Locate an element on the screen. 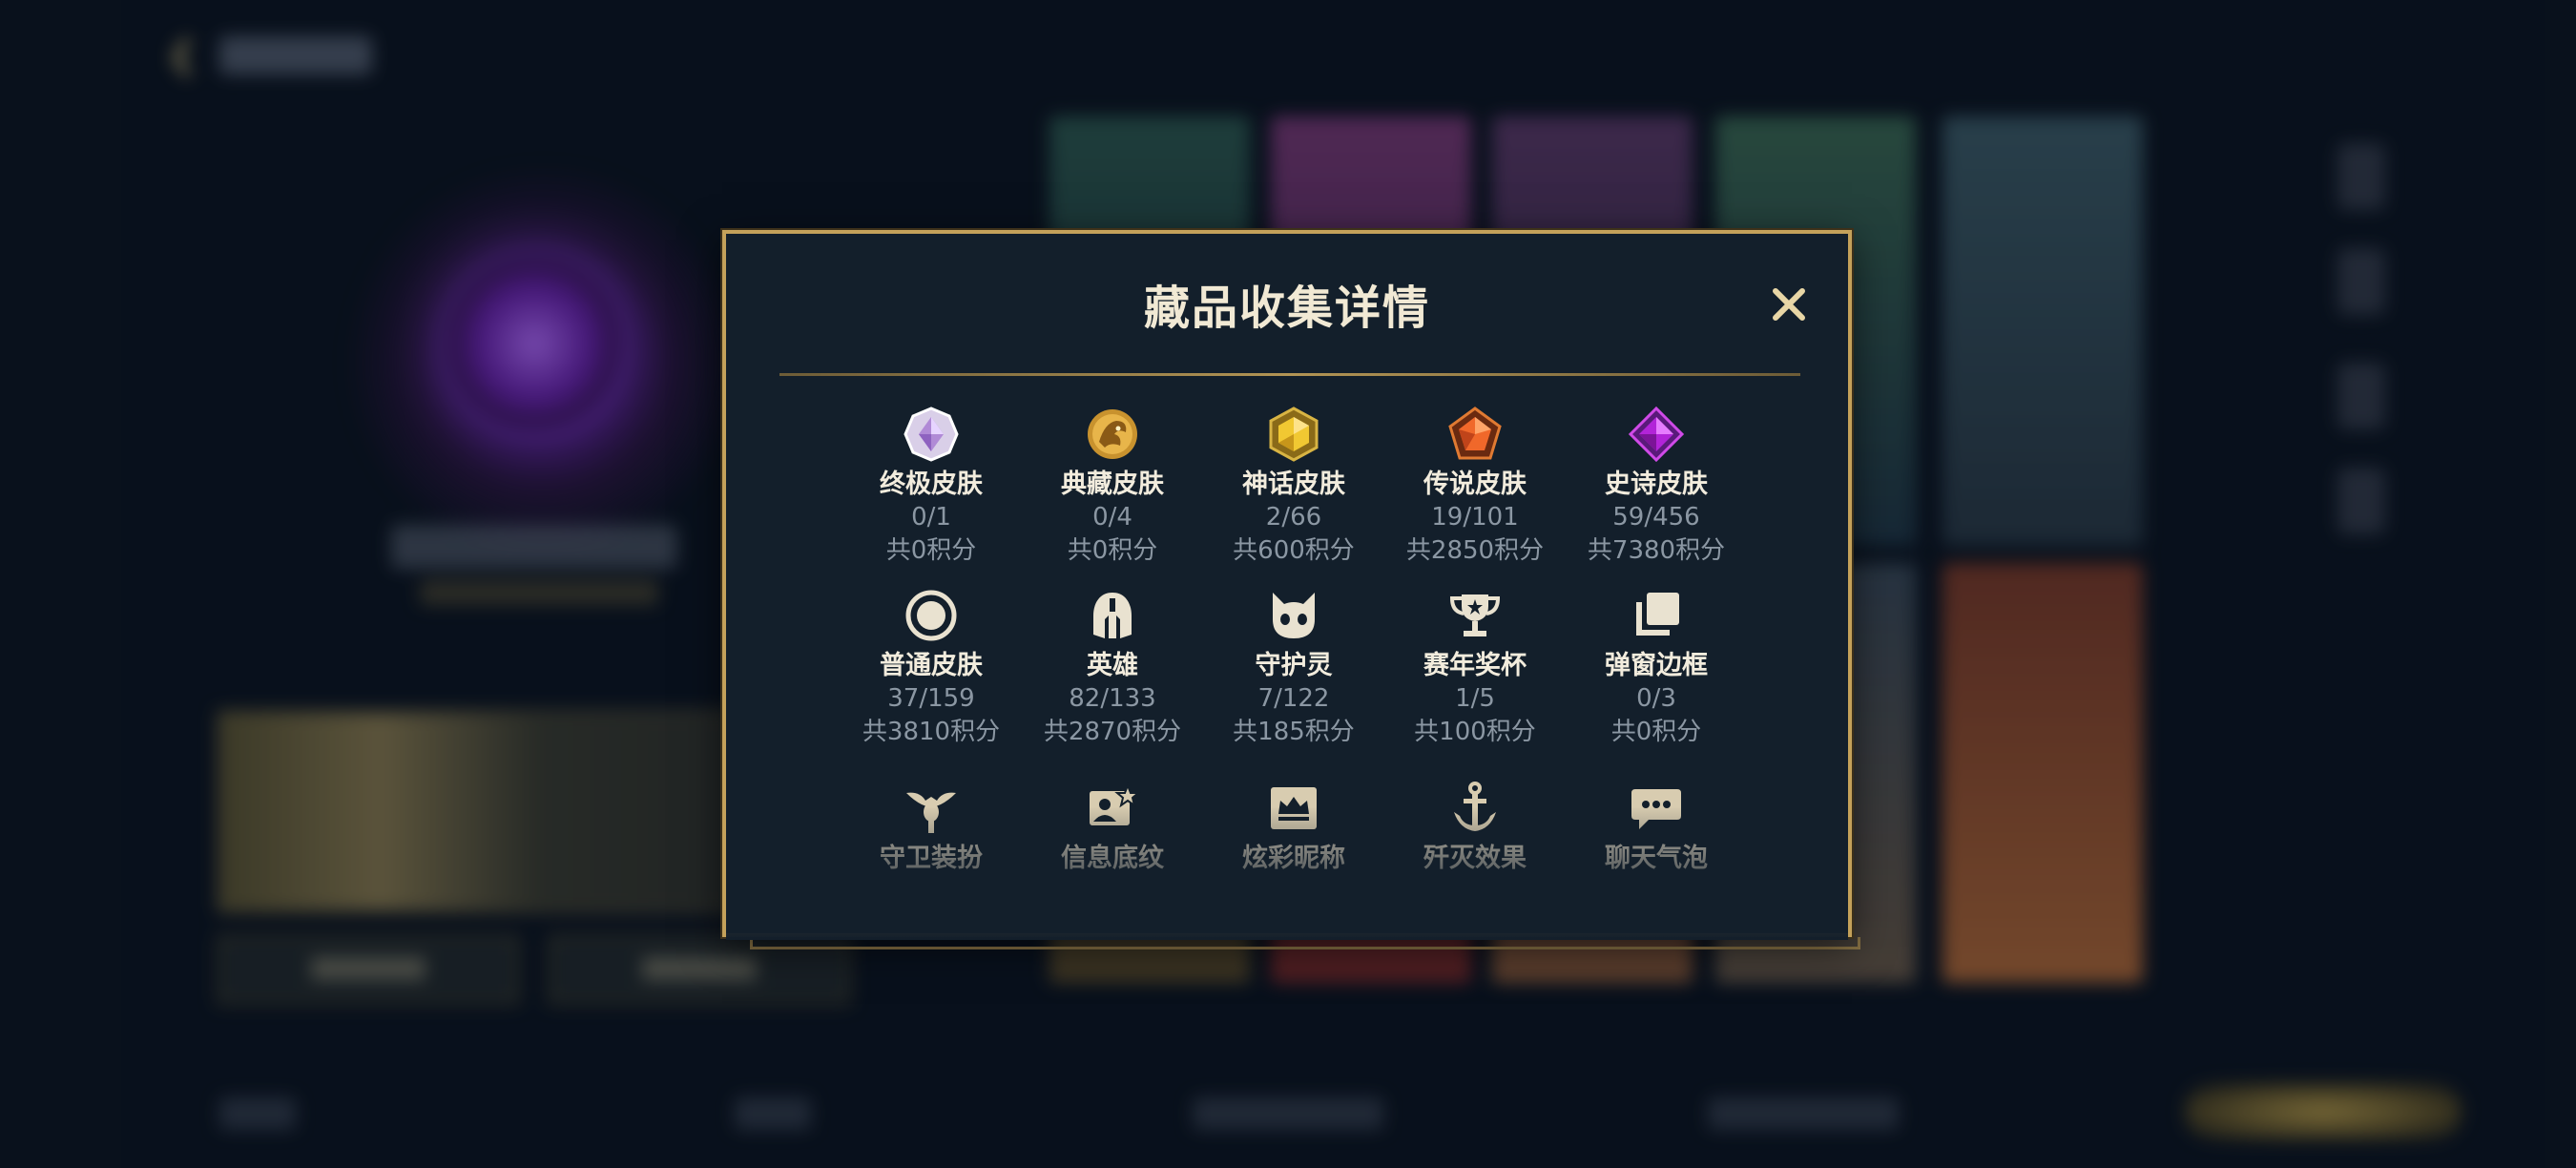 The width and height of the screenshot is (2576, 1168). champion-helmet-icon is located at coordinates (1112, 615).